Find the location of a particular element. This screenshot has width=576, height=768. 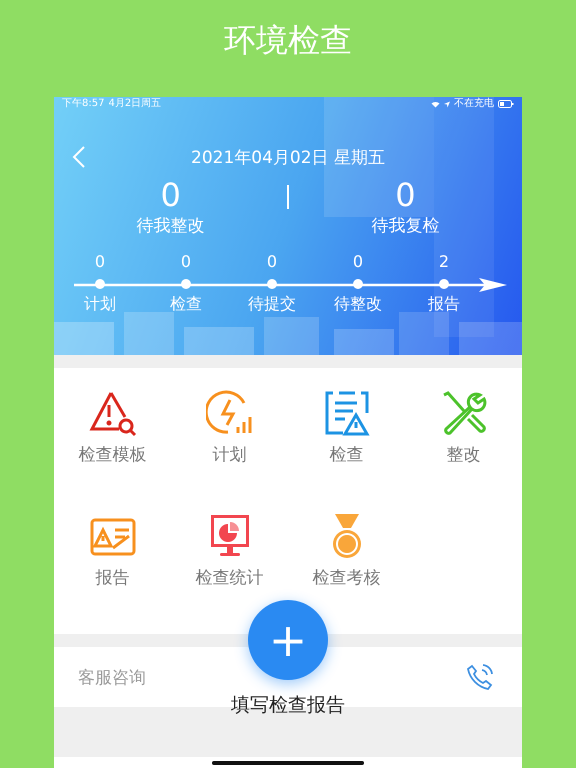

step-label: 计划 is located at coordinates (100, 304).